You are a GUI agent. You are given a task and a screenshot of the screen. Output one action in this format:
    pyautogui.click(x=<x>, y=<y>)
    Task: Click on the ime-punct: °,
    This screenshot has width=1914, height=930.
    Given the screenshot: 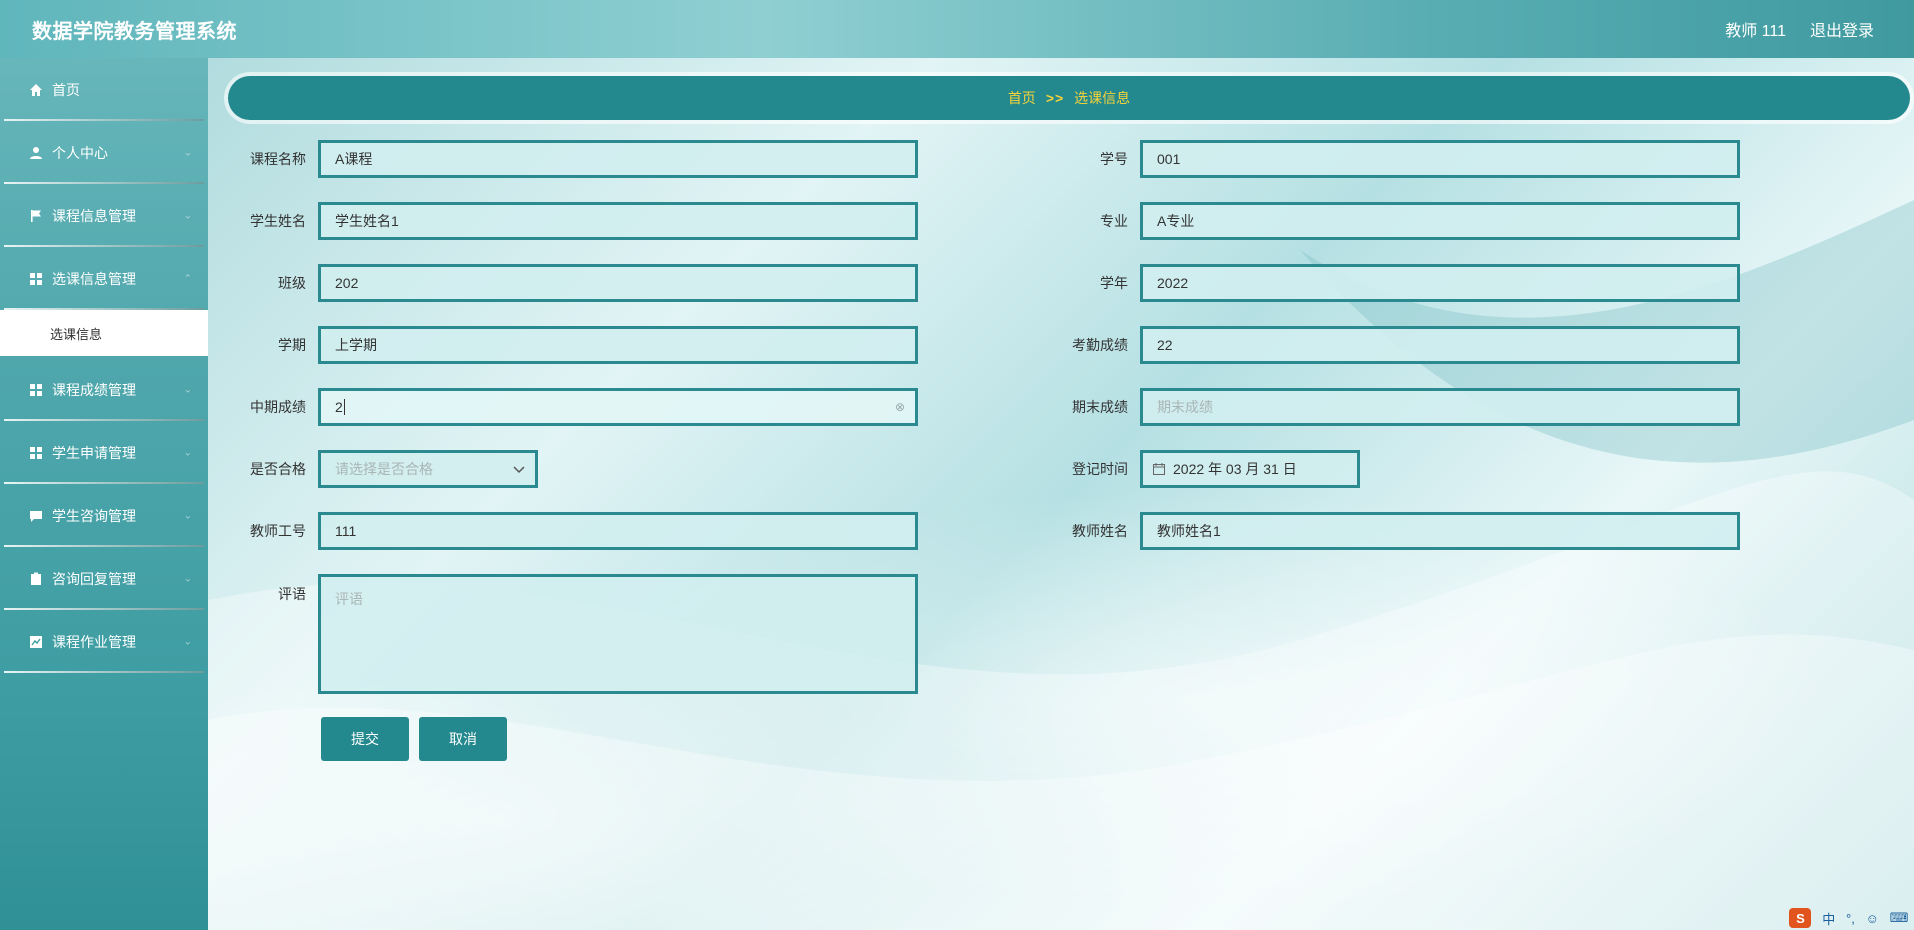 What is the action you would take?
    pyautogui.click(x=1850, y=918)
    